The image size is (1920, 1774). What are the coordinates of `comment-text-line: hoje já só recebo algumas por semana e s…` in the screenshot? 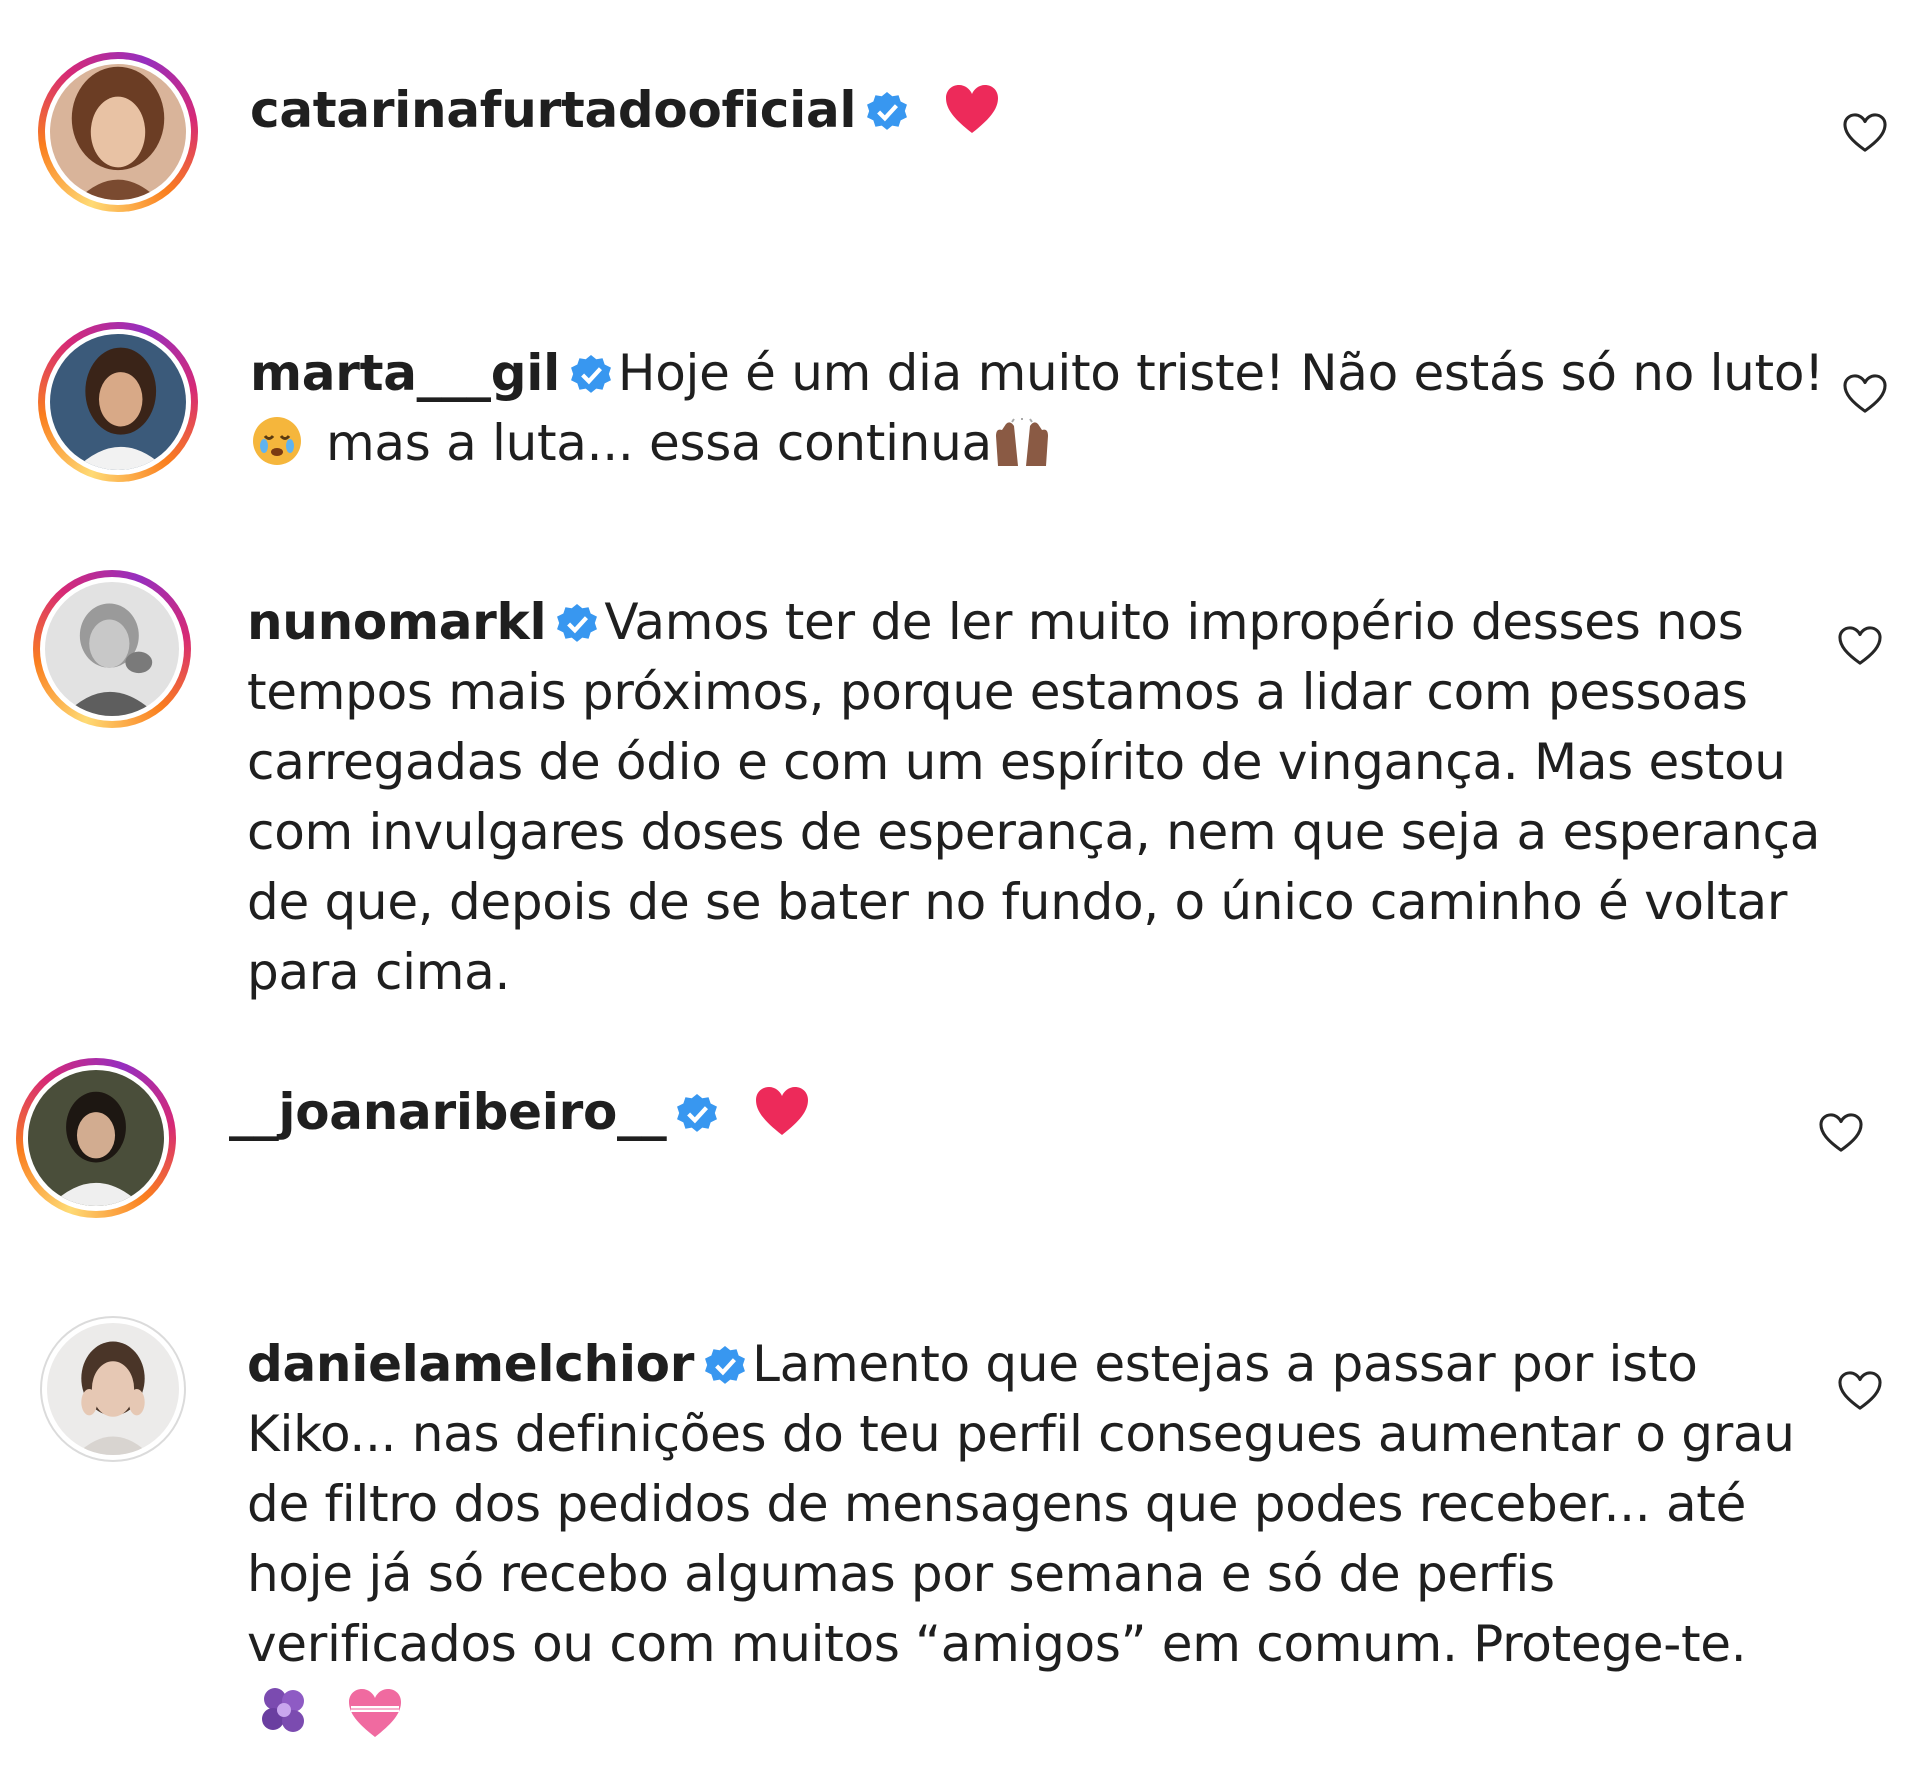 It's located at (901, 1574).